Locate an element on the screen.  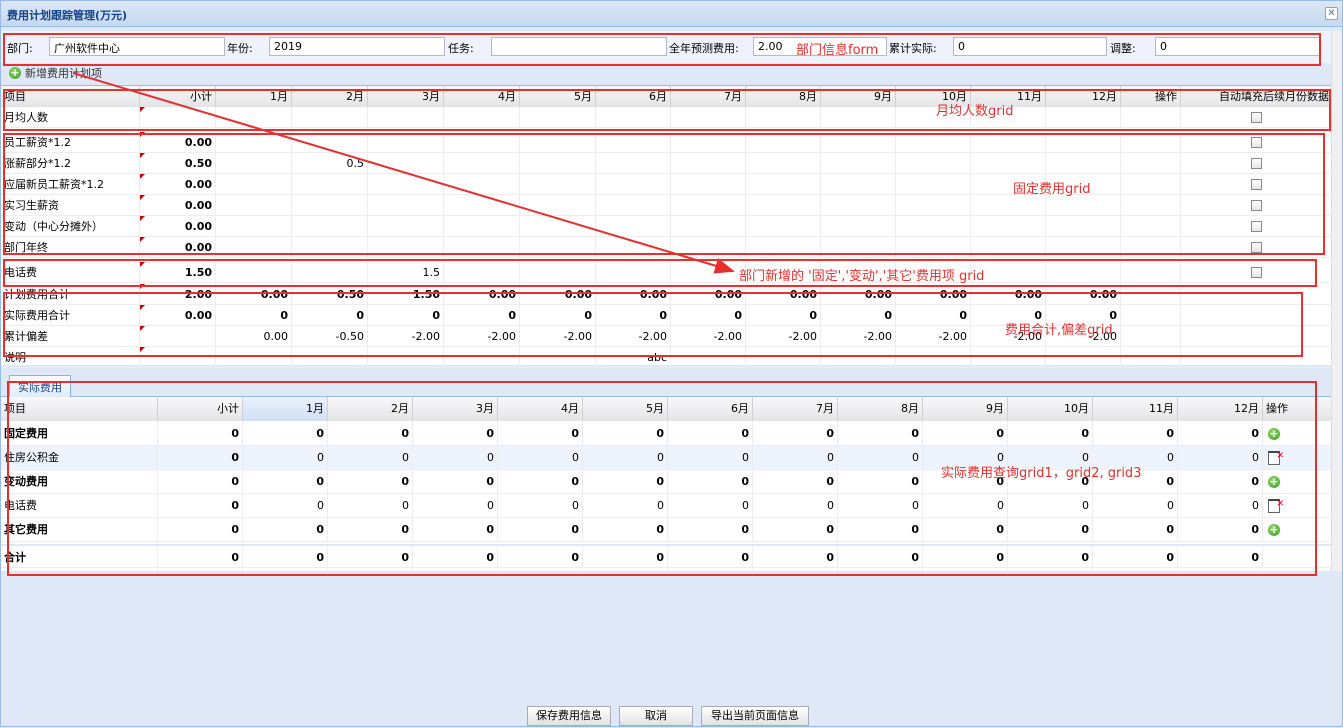
annotation-box-added is located at coordinates (660, 273).